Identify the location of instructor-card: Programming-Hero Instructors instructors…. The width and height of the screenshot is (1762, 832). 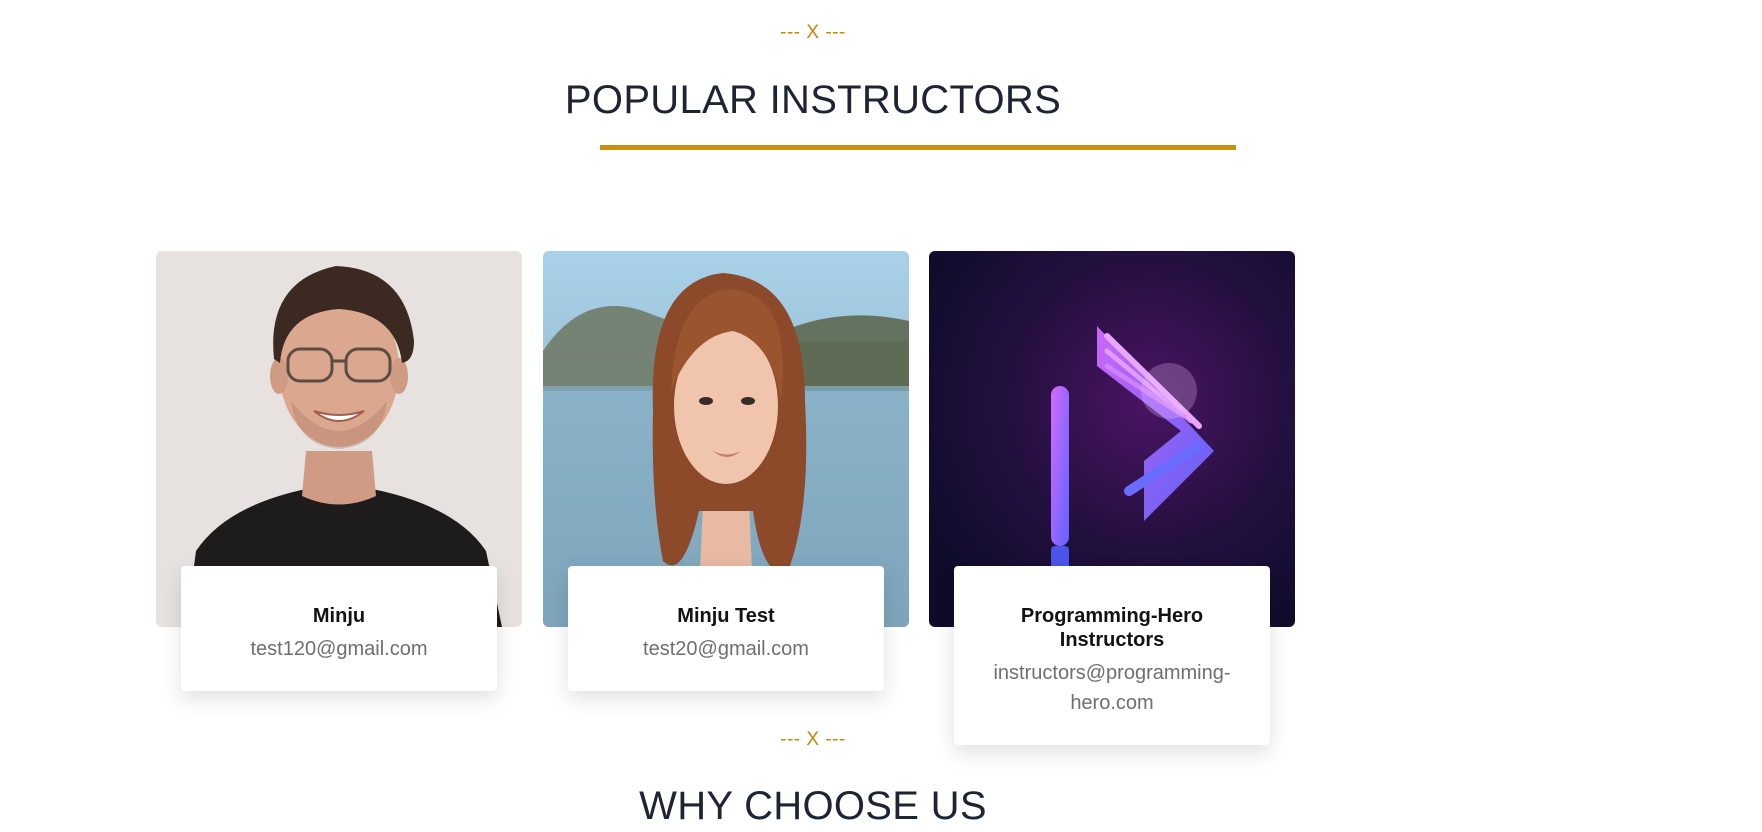
(1112, 498).